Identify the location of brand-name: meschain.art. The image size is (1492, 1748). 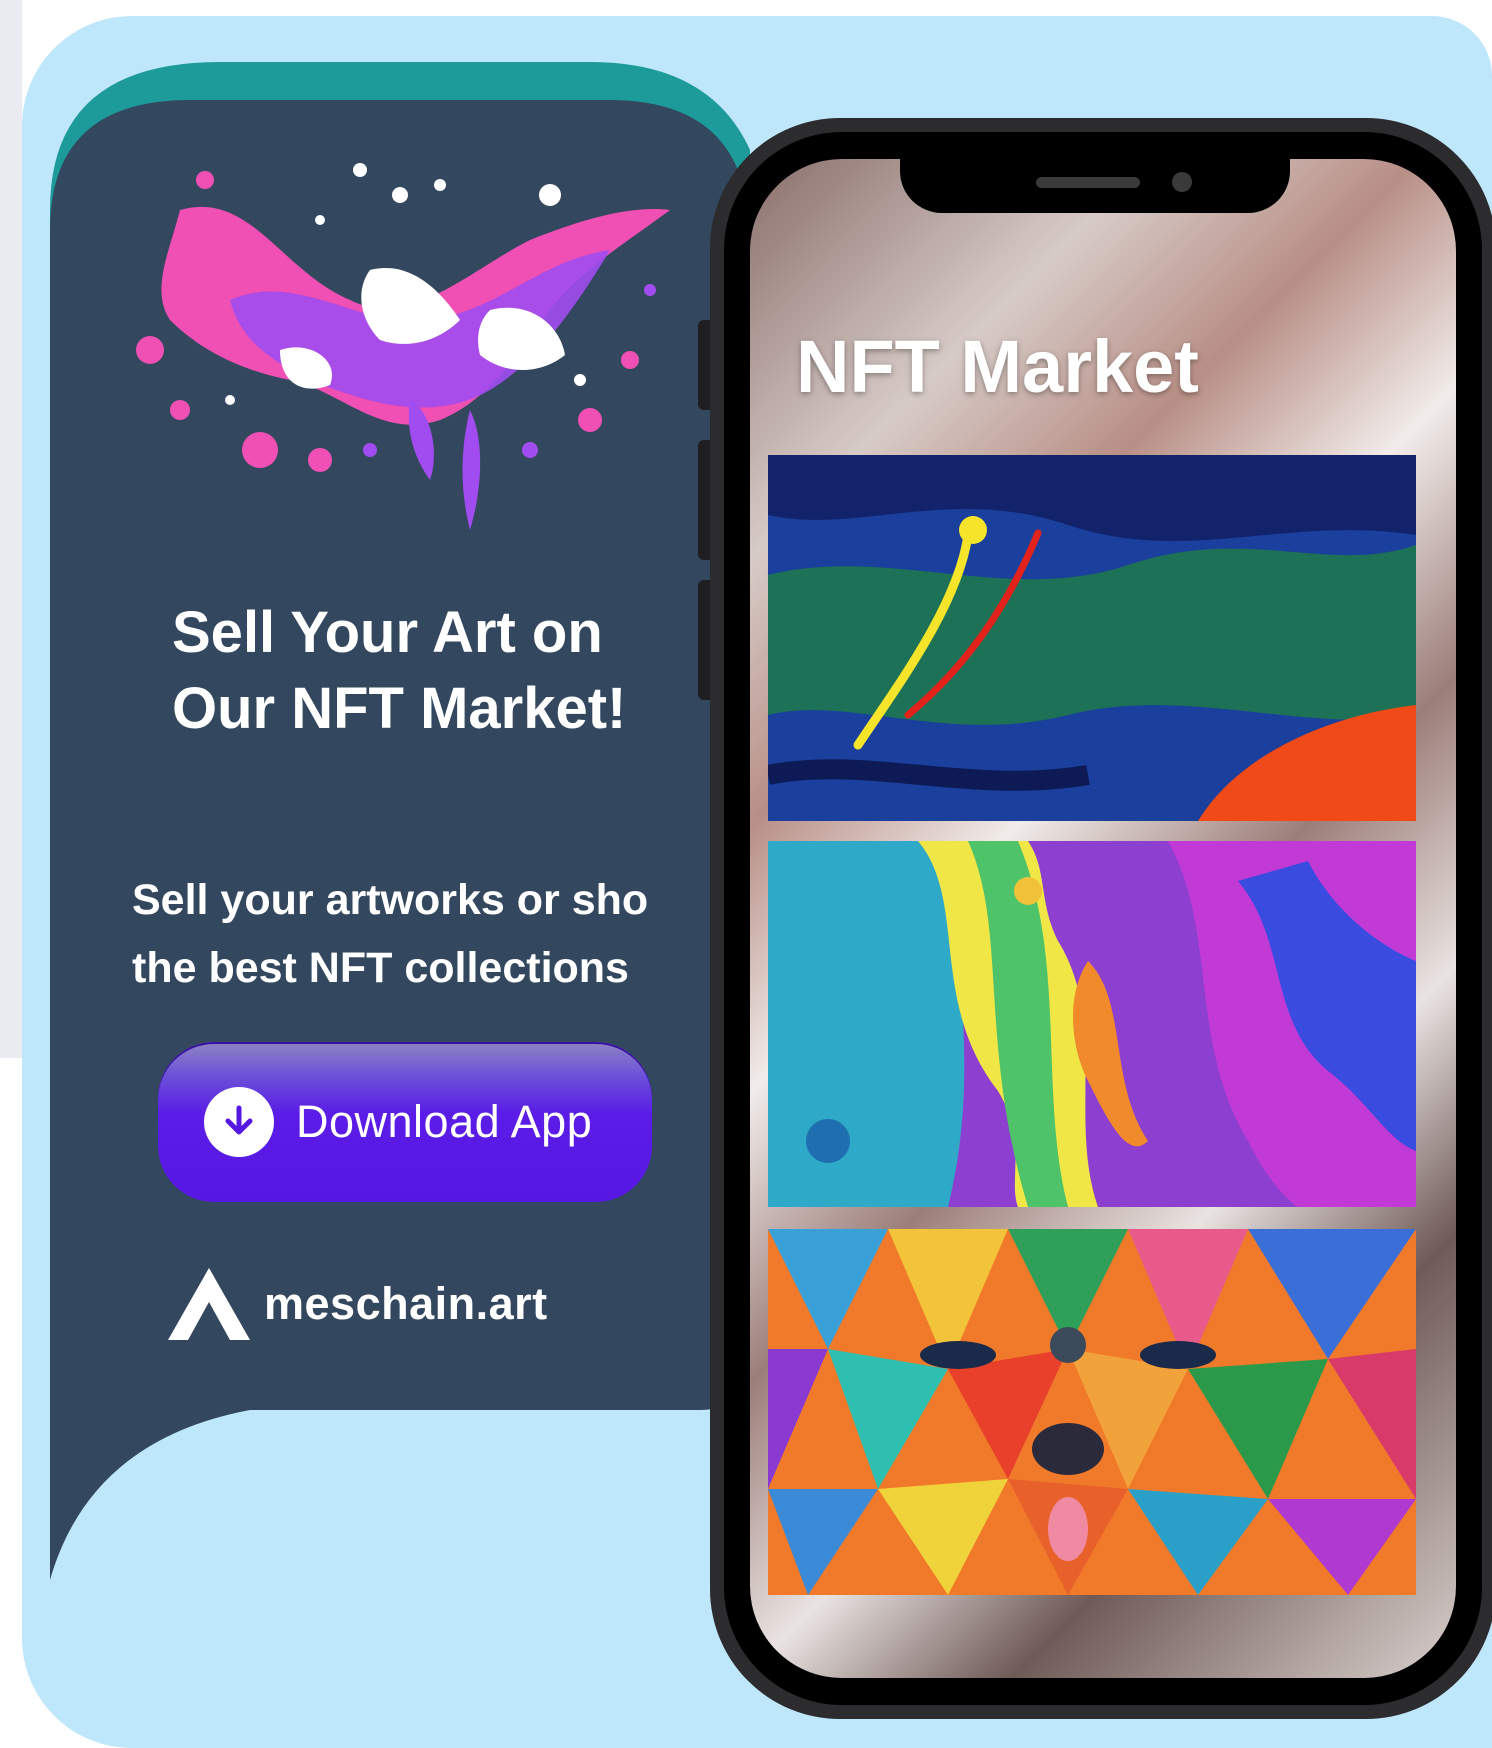
(406, 1303).